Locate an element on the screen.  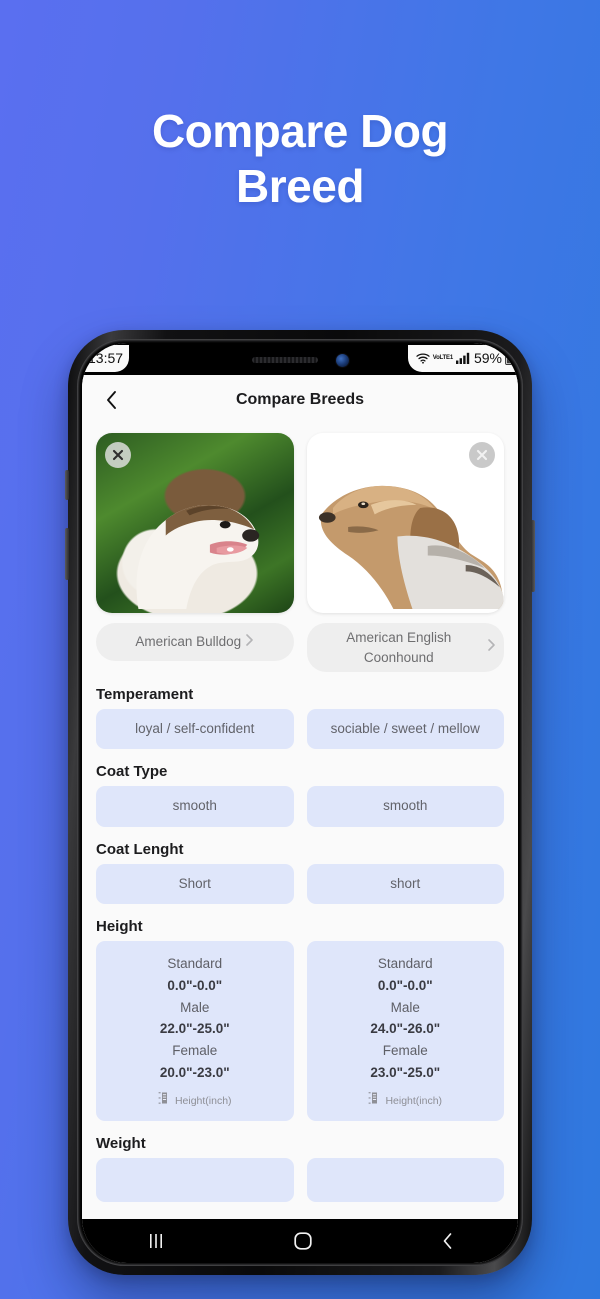
attribute-values-row: smooth smooth is located at coordinates (300, 806).